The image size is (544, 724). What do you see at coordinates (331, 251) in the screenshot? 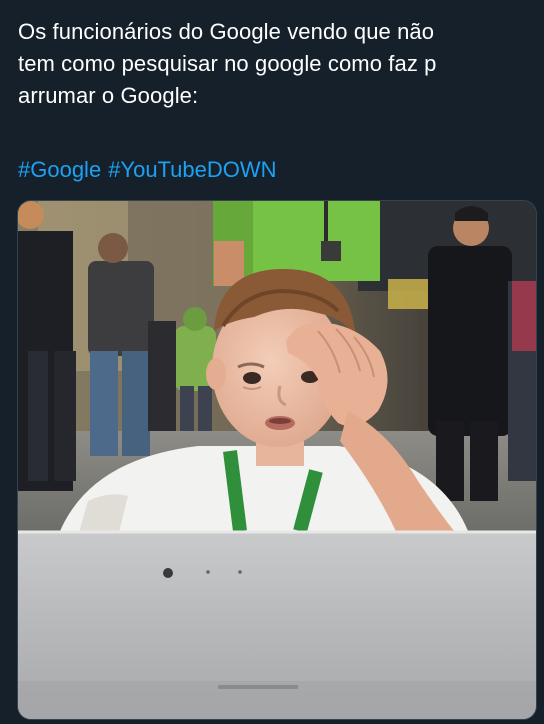
I see `green-shirt-badge` at bounding box center [331, 251].